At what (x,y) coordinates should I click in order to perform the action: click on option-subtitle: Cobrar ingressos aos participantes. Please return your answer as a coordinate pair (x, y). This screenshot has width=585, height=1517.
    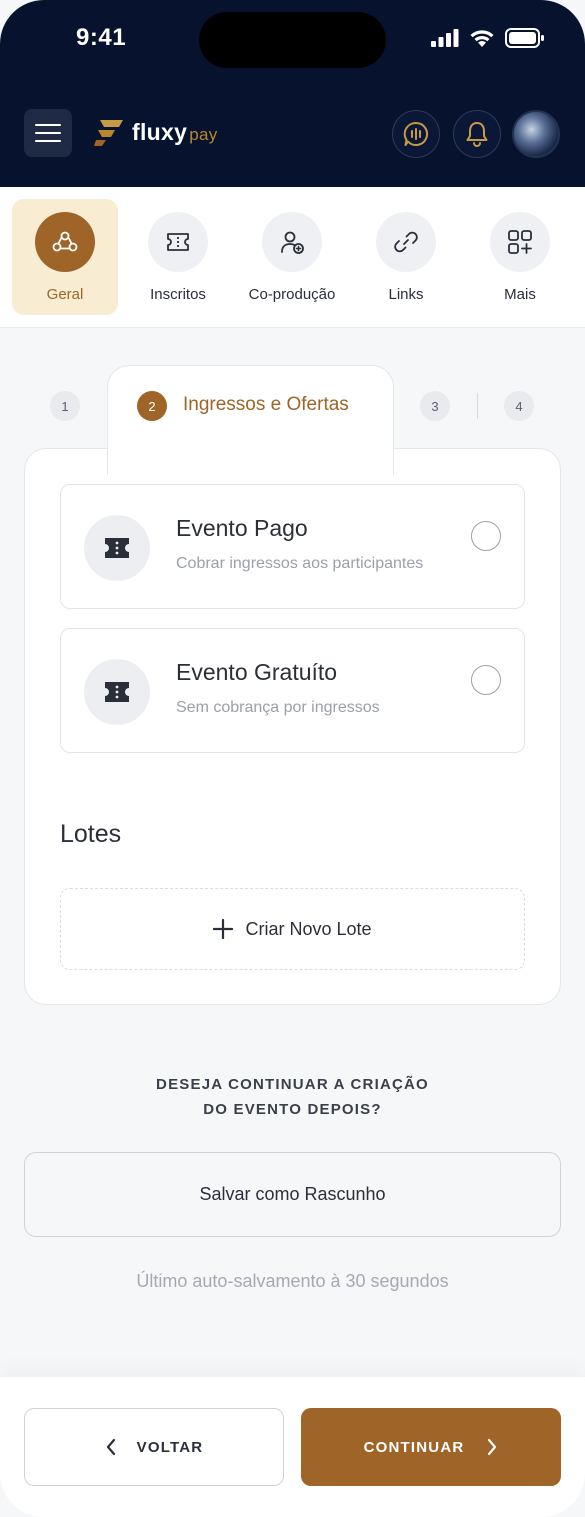
    Looking at the image, I should click on (300, 563).